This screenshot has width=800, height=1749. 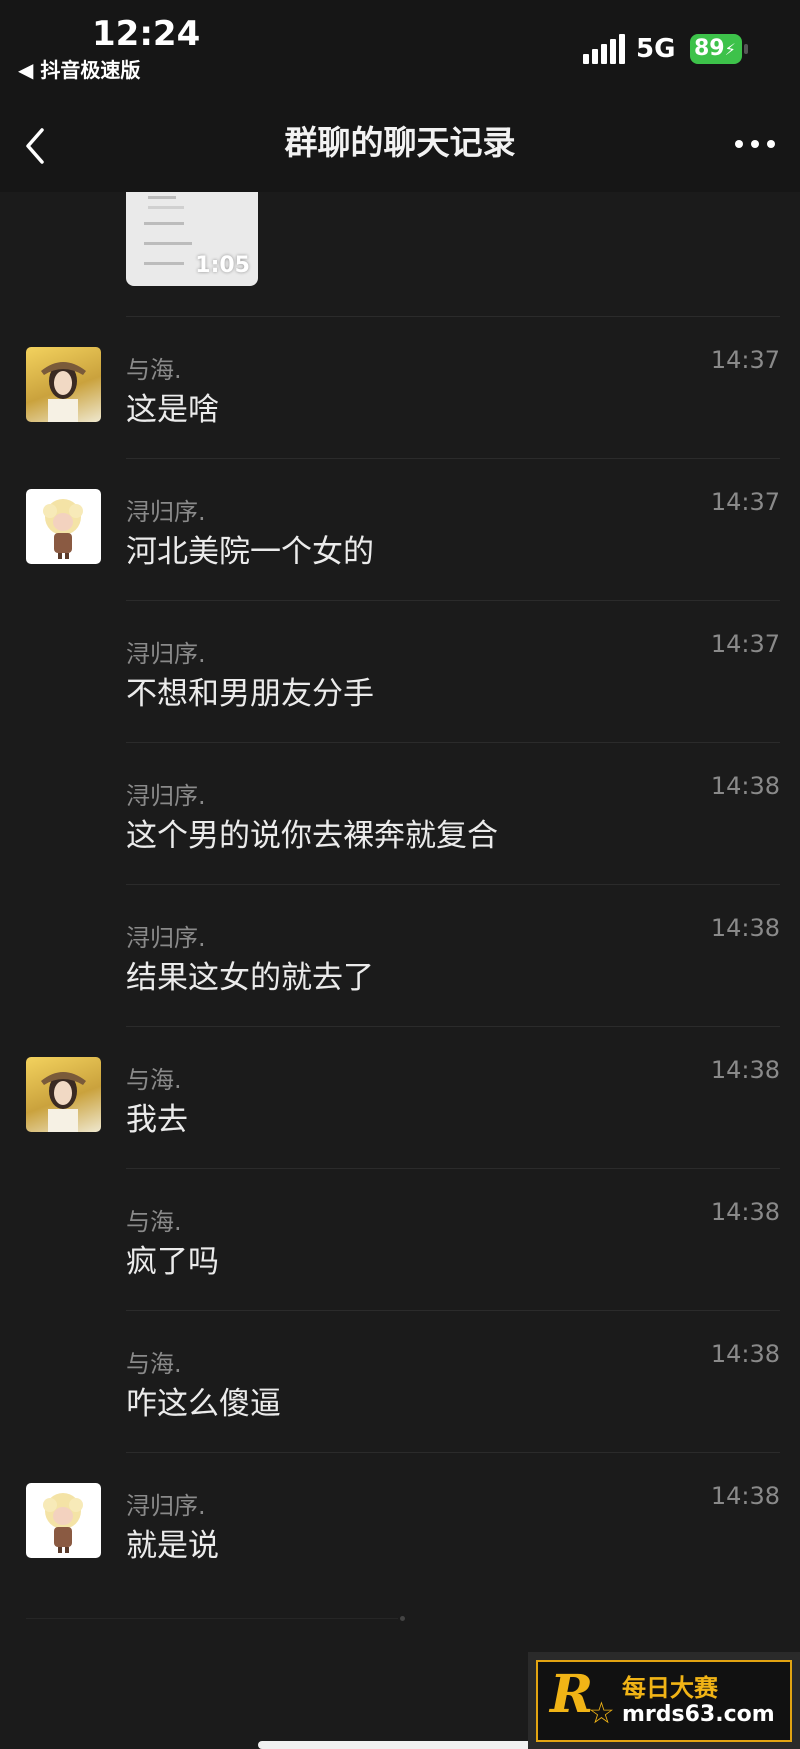 What do you see at coordinates (698, 1714) in the screenshot?
I see `watermark-url: mrds63.com` at bounding box center [698, 1714].